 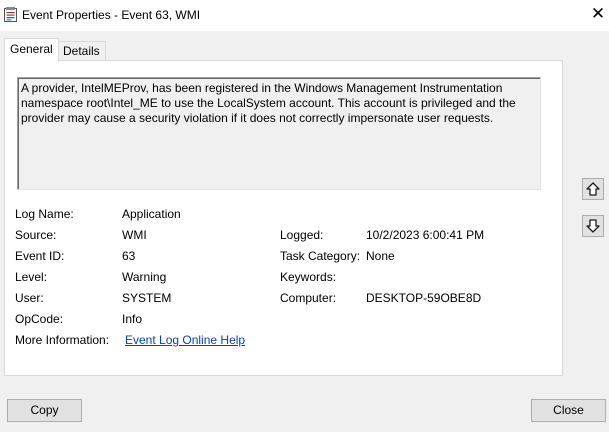 I want to click on copy-button: Copy, so click(x=44, y=410).